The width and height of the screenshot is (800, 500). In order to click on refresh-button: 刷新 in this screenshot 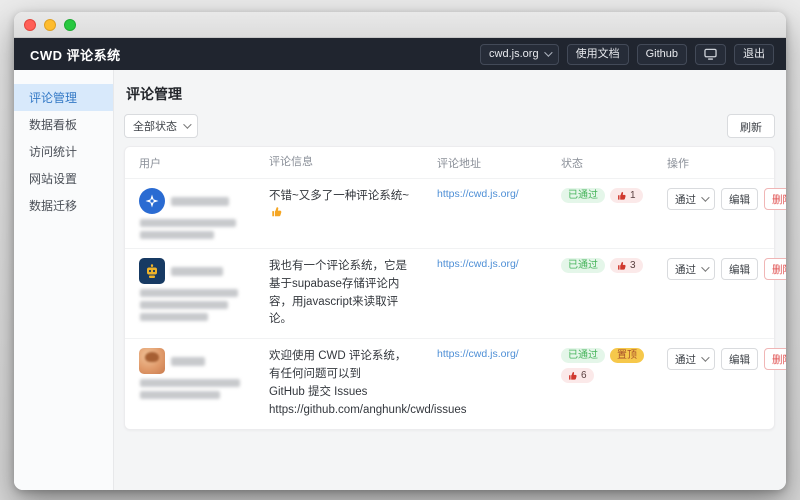, I will do `click(751, 126)`.